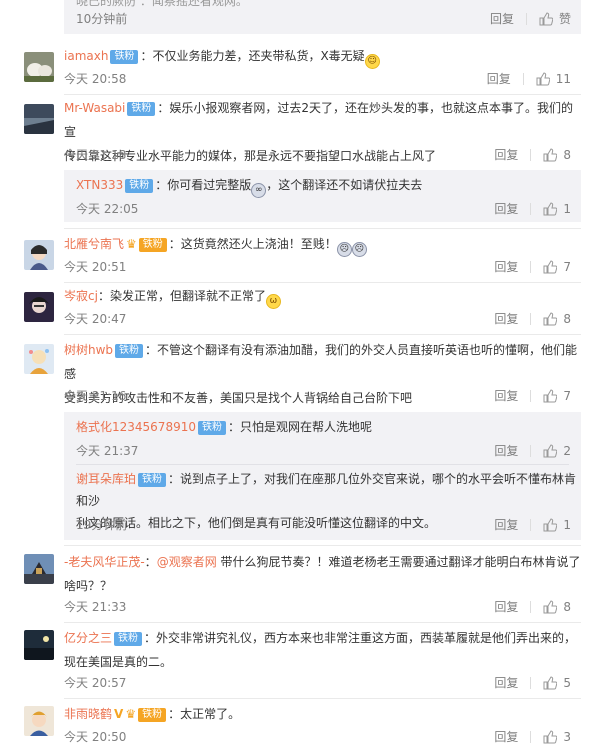 Image resolution: width=595 pixels, height=752 pixels. Describe the element at coordinates (94, 244) in the screenshot. I see `username: 北雁兮南飞` at that location.